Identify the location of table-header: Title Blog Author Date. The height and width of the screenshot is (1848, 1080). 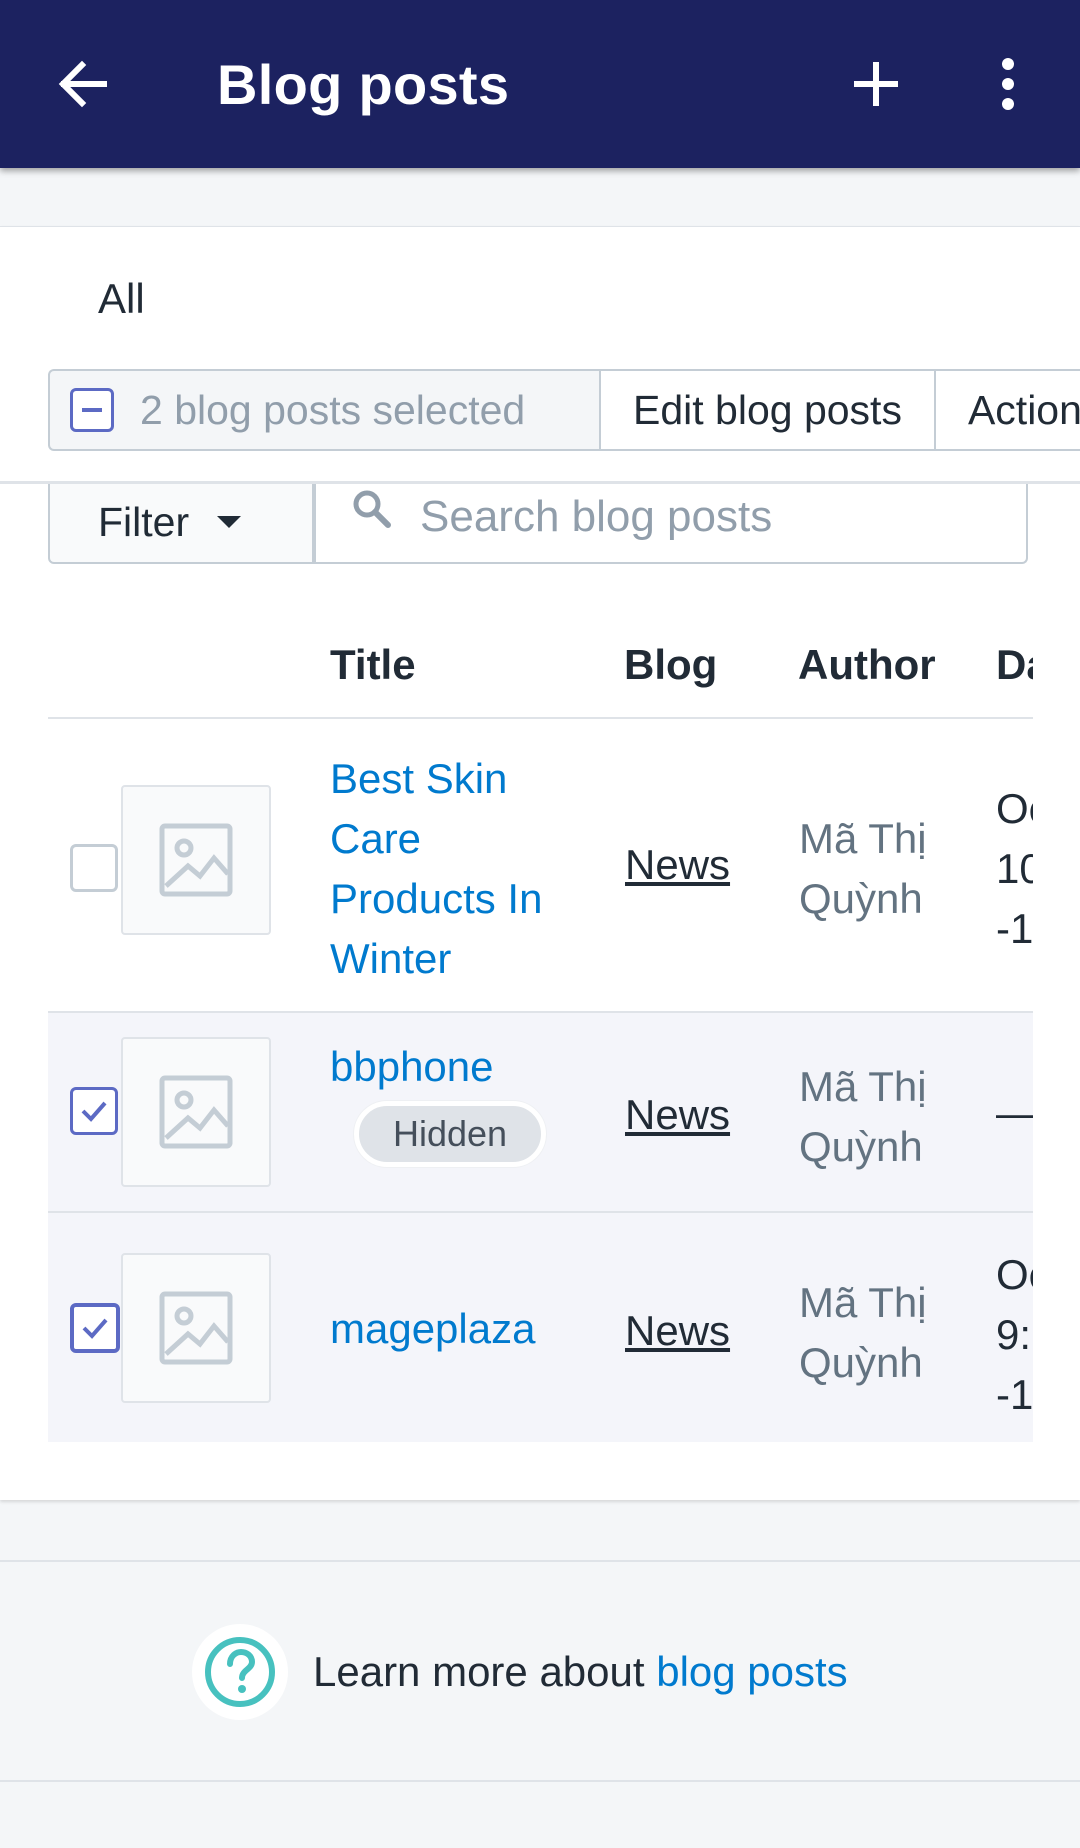
(540, 673).